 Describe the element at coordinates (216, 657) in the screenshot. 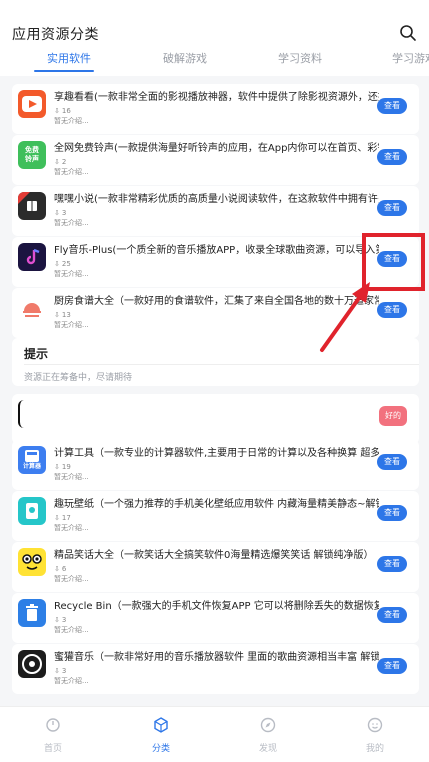

I see `app-name: 蜜獾音乐（一款非常好用的音乐播放器软件 里面的歌曲资源相当丰富 解锁` at that location.